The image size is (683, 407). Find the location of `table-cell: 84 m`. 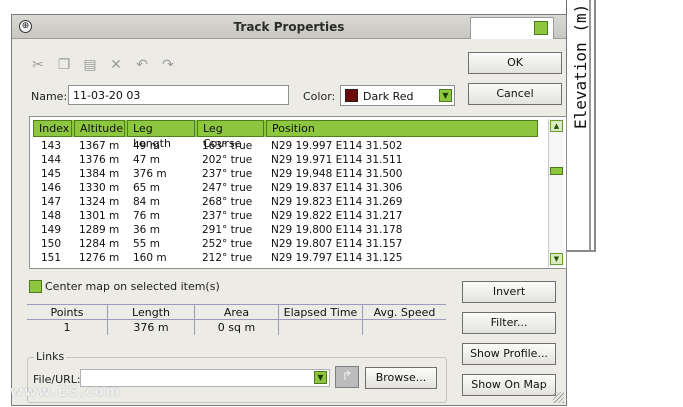

table-cell: 84 m is located at coordinates (146, 202).